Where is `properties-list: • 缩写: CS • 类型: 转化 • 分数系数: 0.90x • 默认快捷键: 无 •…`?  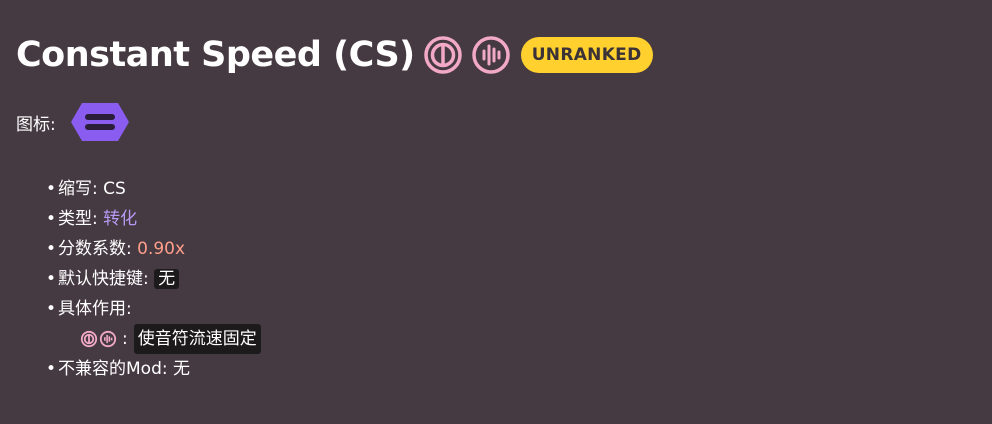
properties-list: • 缩写: CS • 类型: 转化 • 分数系数: 0.90x • 默认快捷键: 无 •… is located at coordinates (153, 279).